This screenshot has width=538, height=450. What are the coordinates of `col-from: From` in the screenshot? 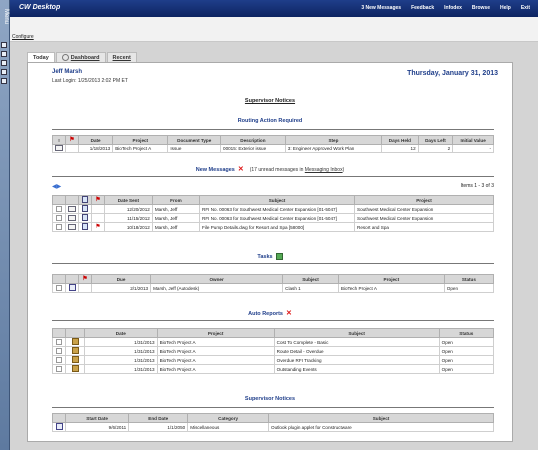 It's located at (176, 200).